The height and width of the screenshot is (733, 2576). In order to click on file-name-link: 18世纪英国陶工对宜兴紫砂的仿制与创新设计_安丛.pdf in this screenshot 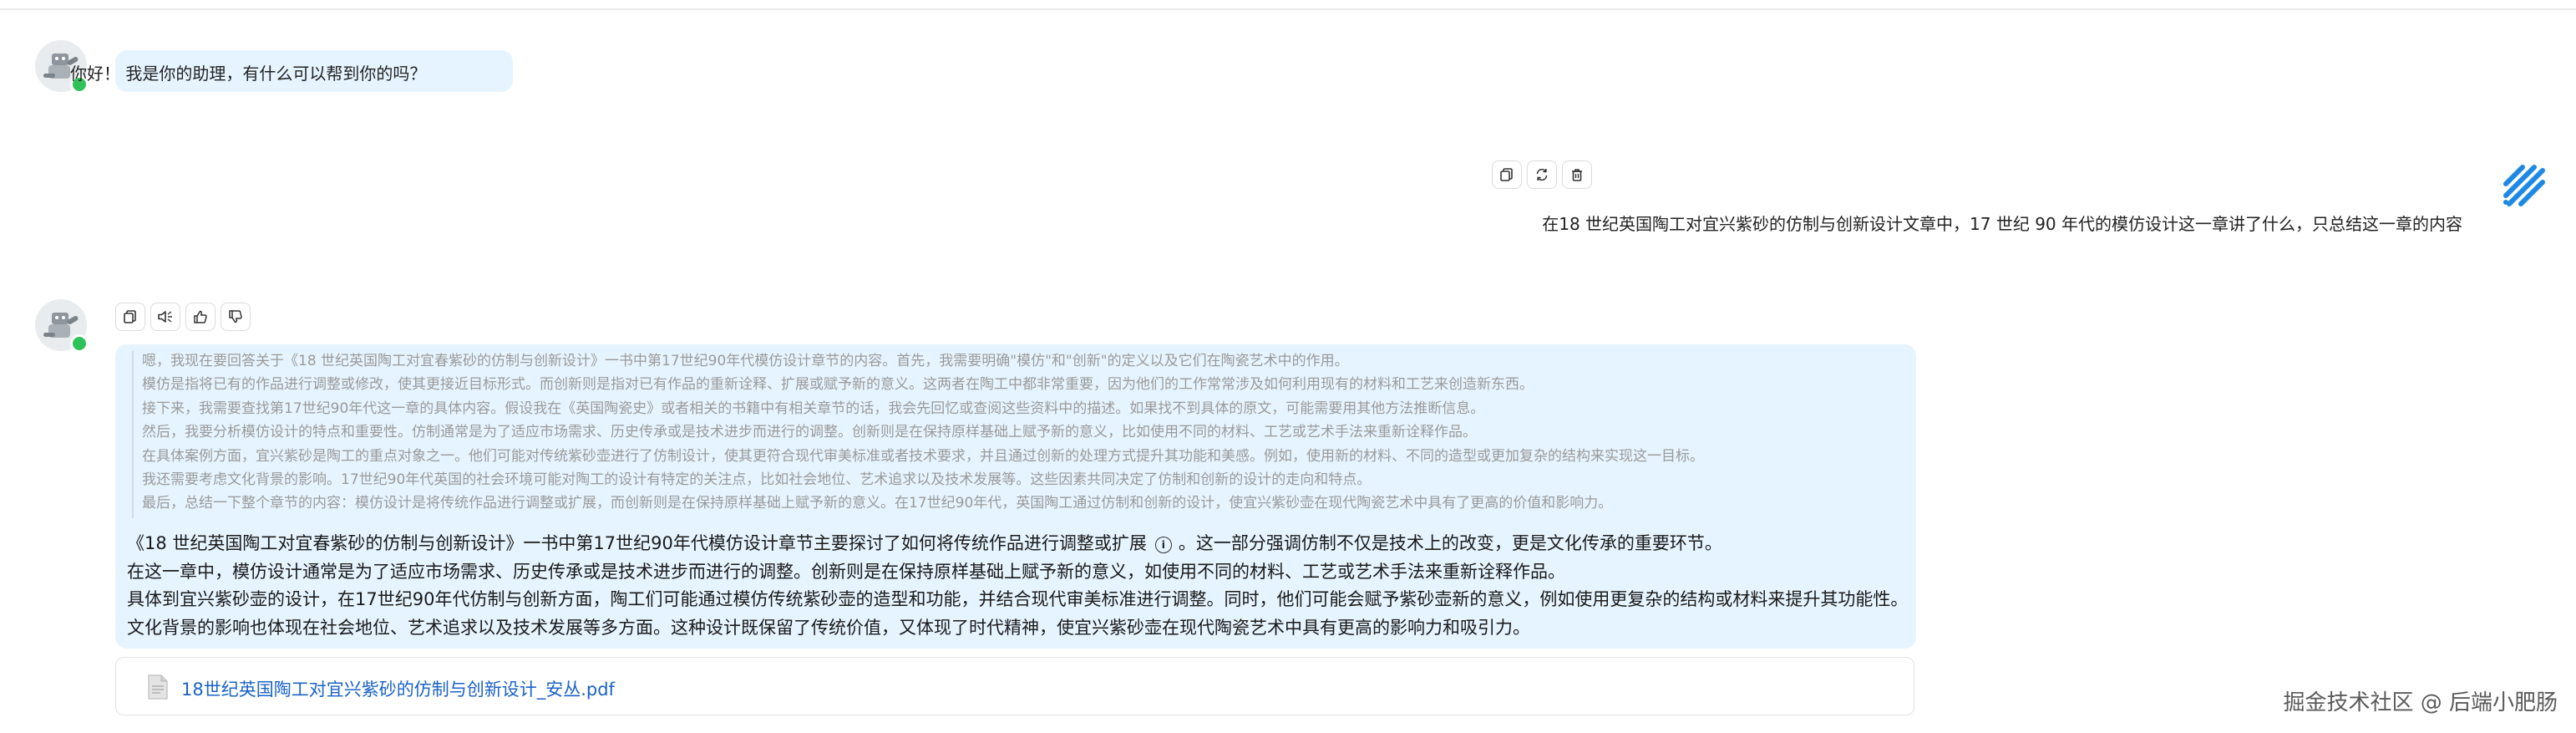, I will do `click(398, 688)`.